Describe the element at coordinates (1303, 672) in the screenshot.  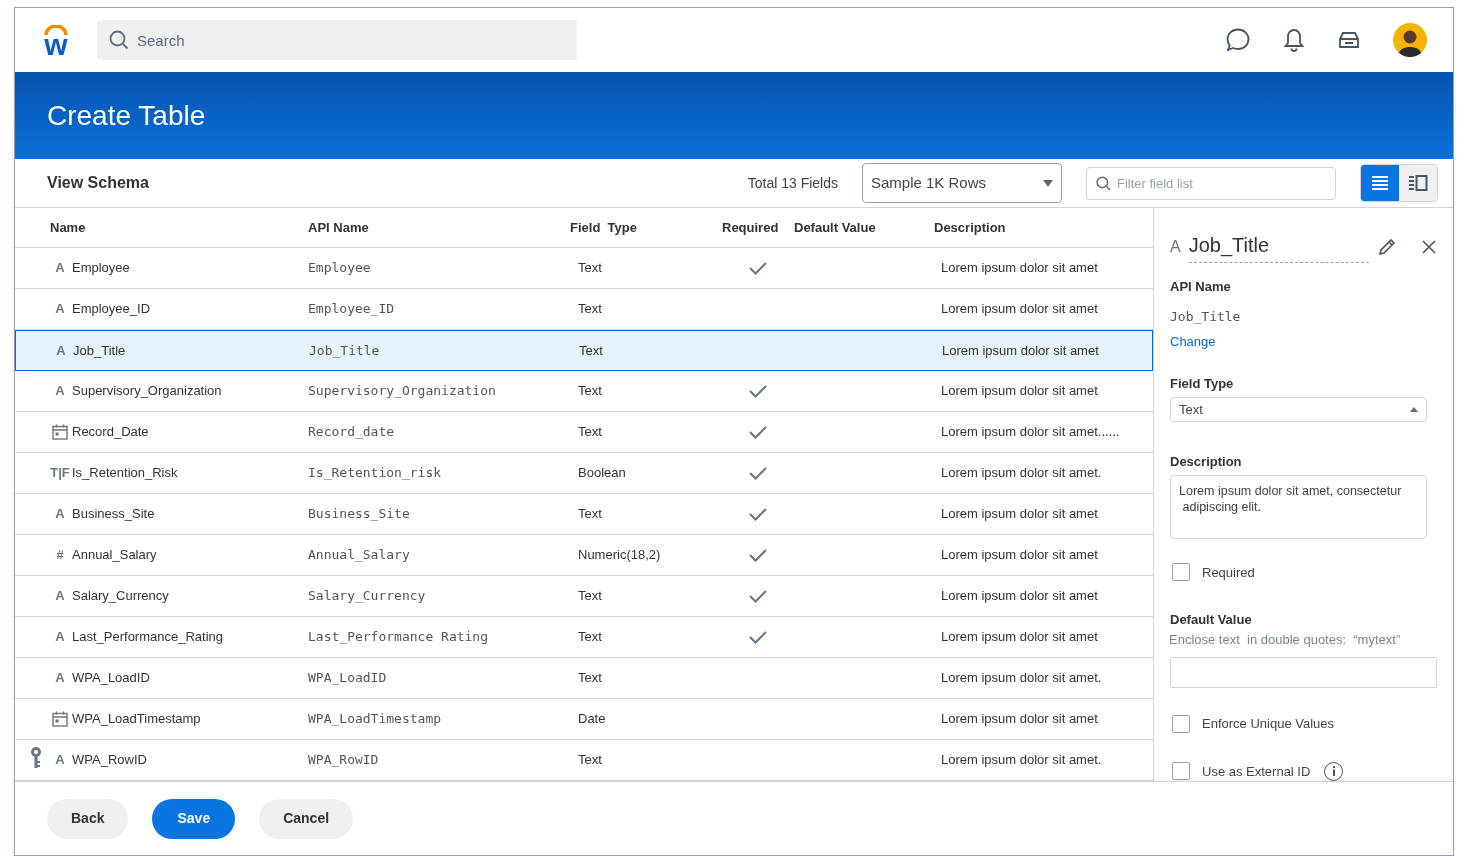
I see `default-value-field` at that location.